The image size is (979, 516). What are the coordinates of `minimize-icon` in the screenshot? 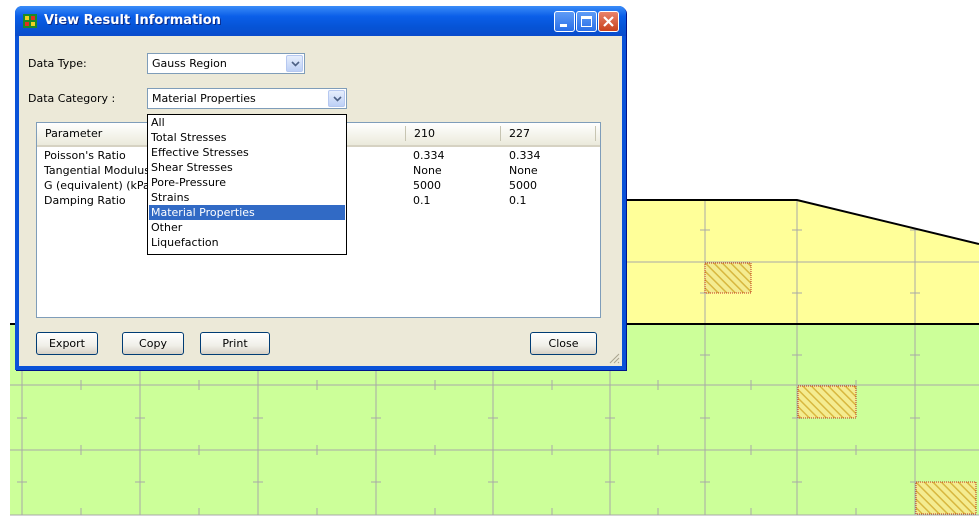 It's located at (563, 25).